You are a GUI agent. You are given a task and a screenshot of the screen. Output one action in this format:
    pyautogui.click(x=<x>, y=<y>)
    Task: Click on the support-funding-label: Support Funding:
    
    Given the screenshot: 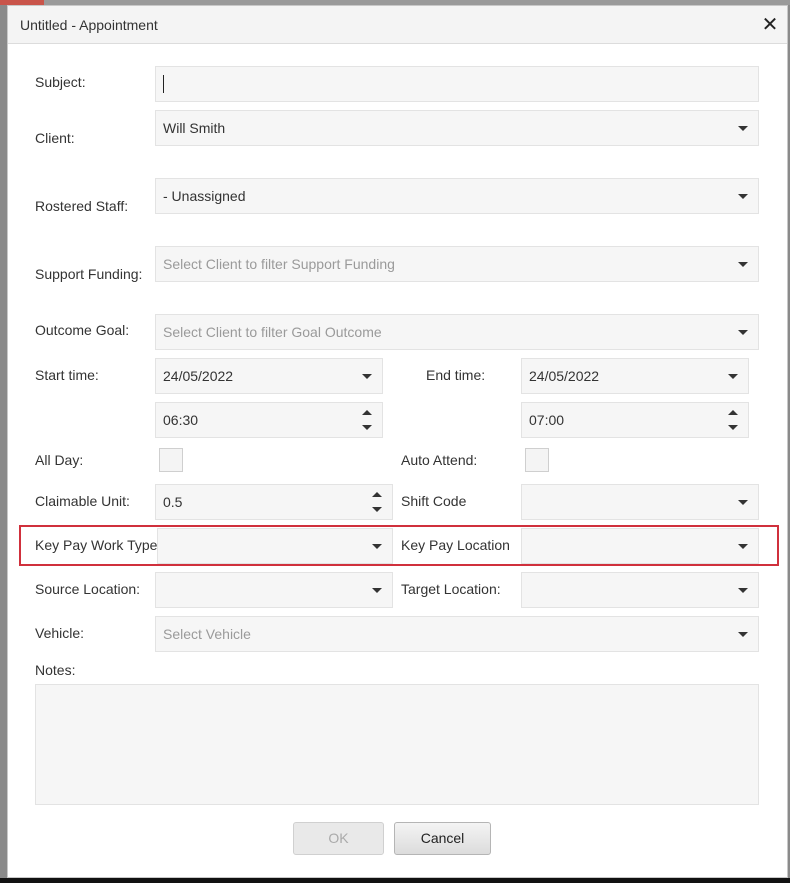 What is the action you would take?
    pyautogui.click(x=89, y=274)
    